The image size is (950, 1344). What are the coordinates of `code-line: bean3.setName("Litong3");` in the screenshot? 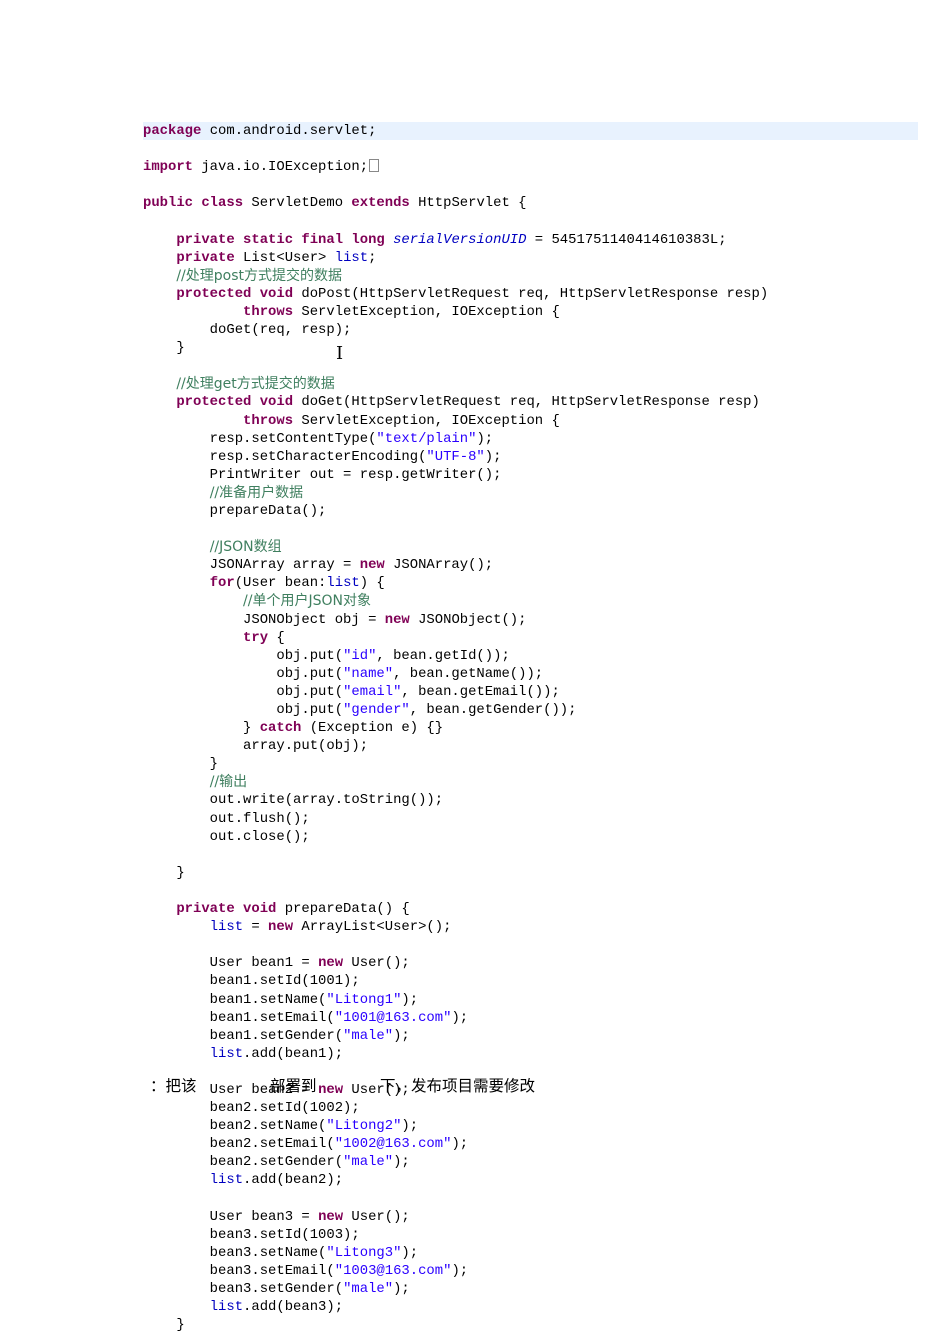 It's located at (530, 1253).